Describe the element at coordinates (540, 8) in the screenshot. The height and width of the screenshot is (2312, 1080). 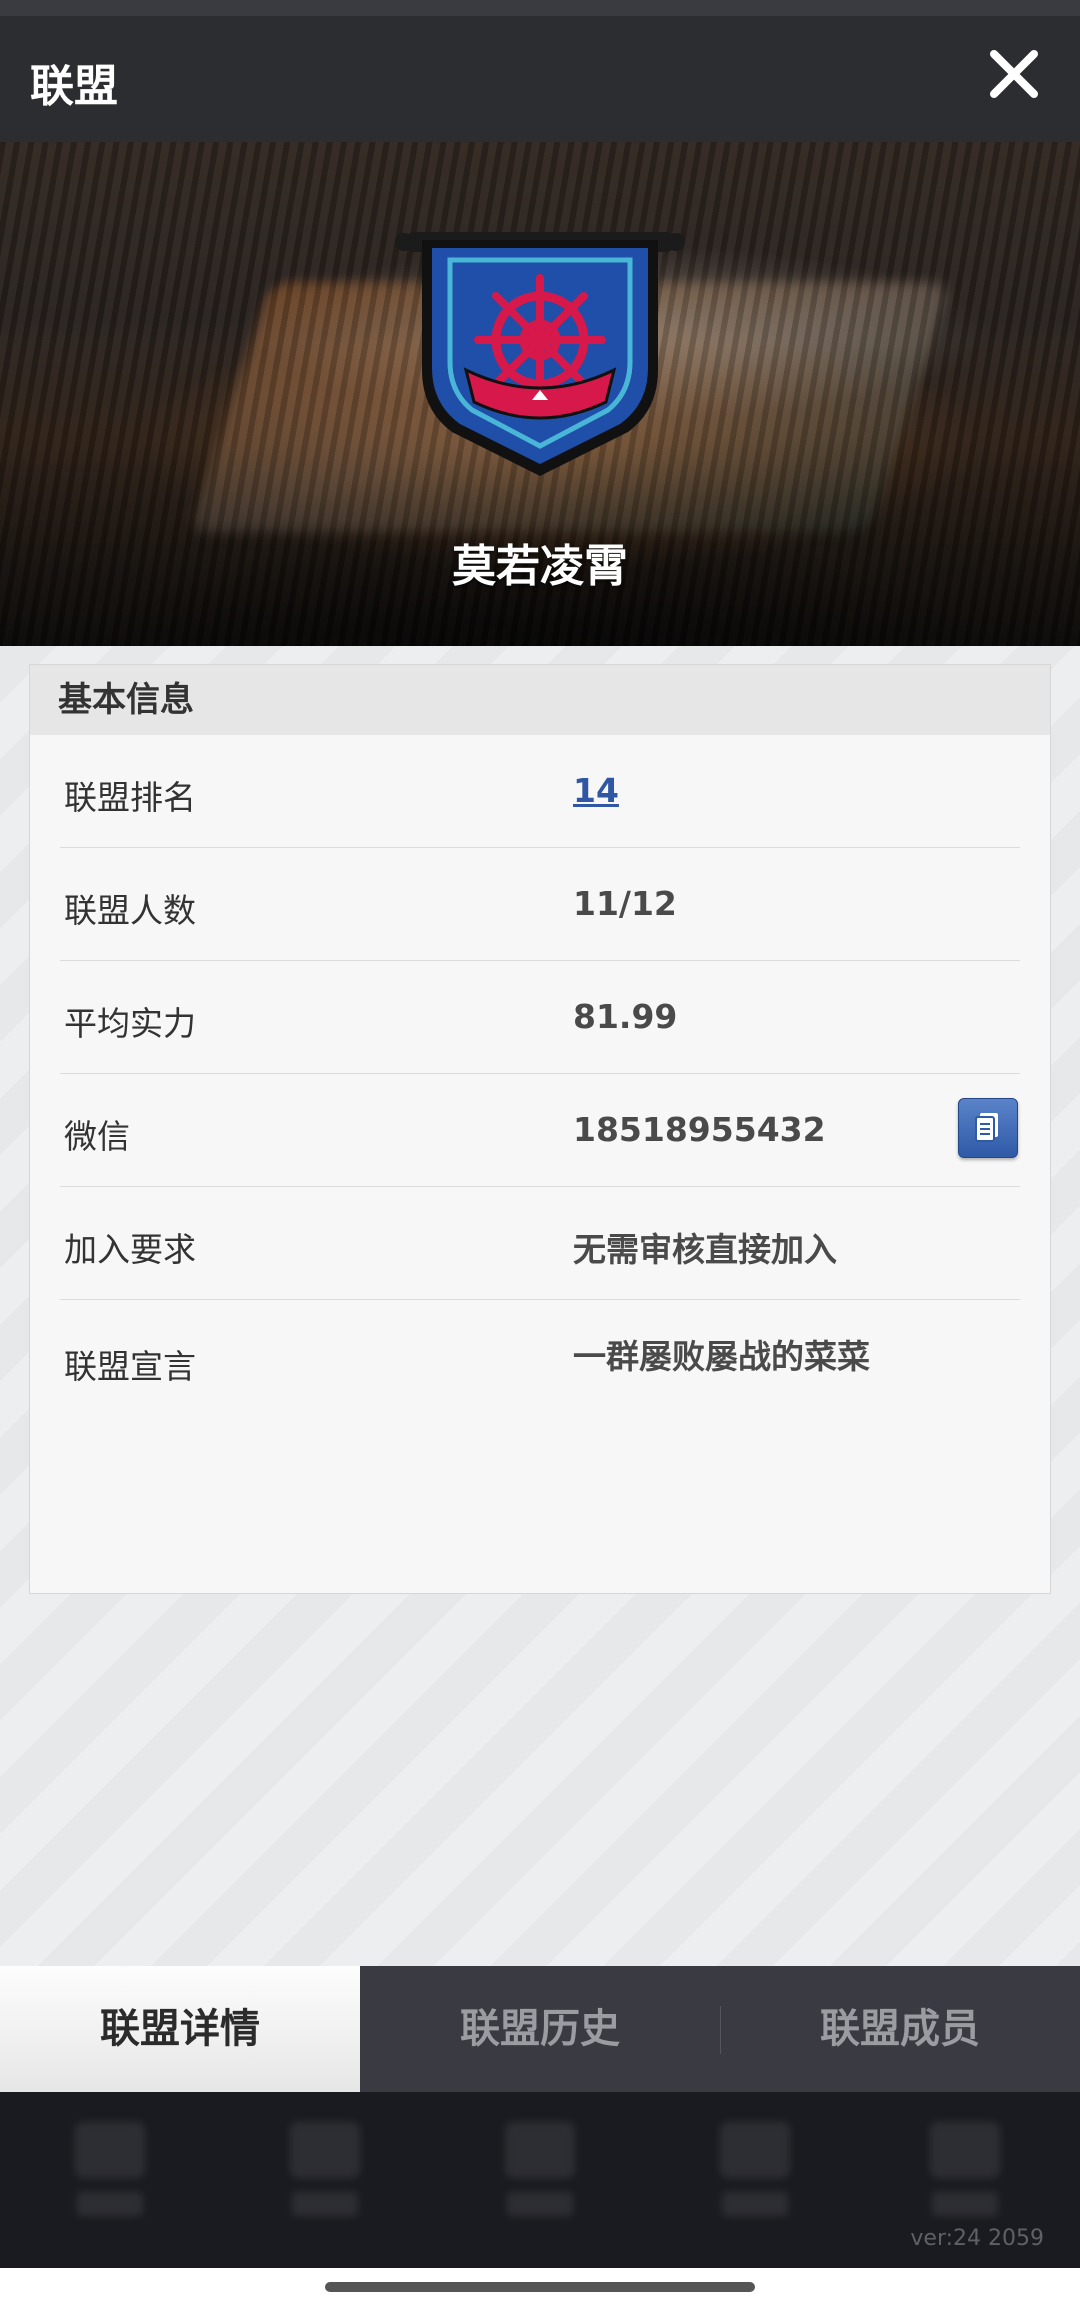
I see `status-bar` at that location.